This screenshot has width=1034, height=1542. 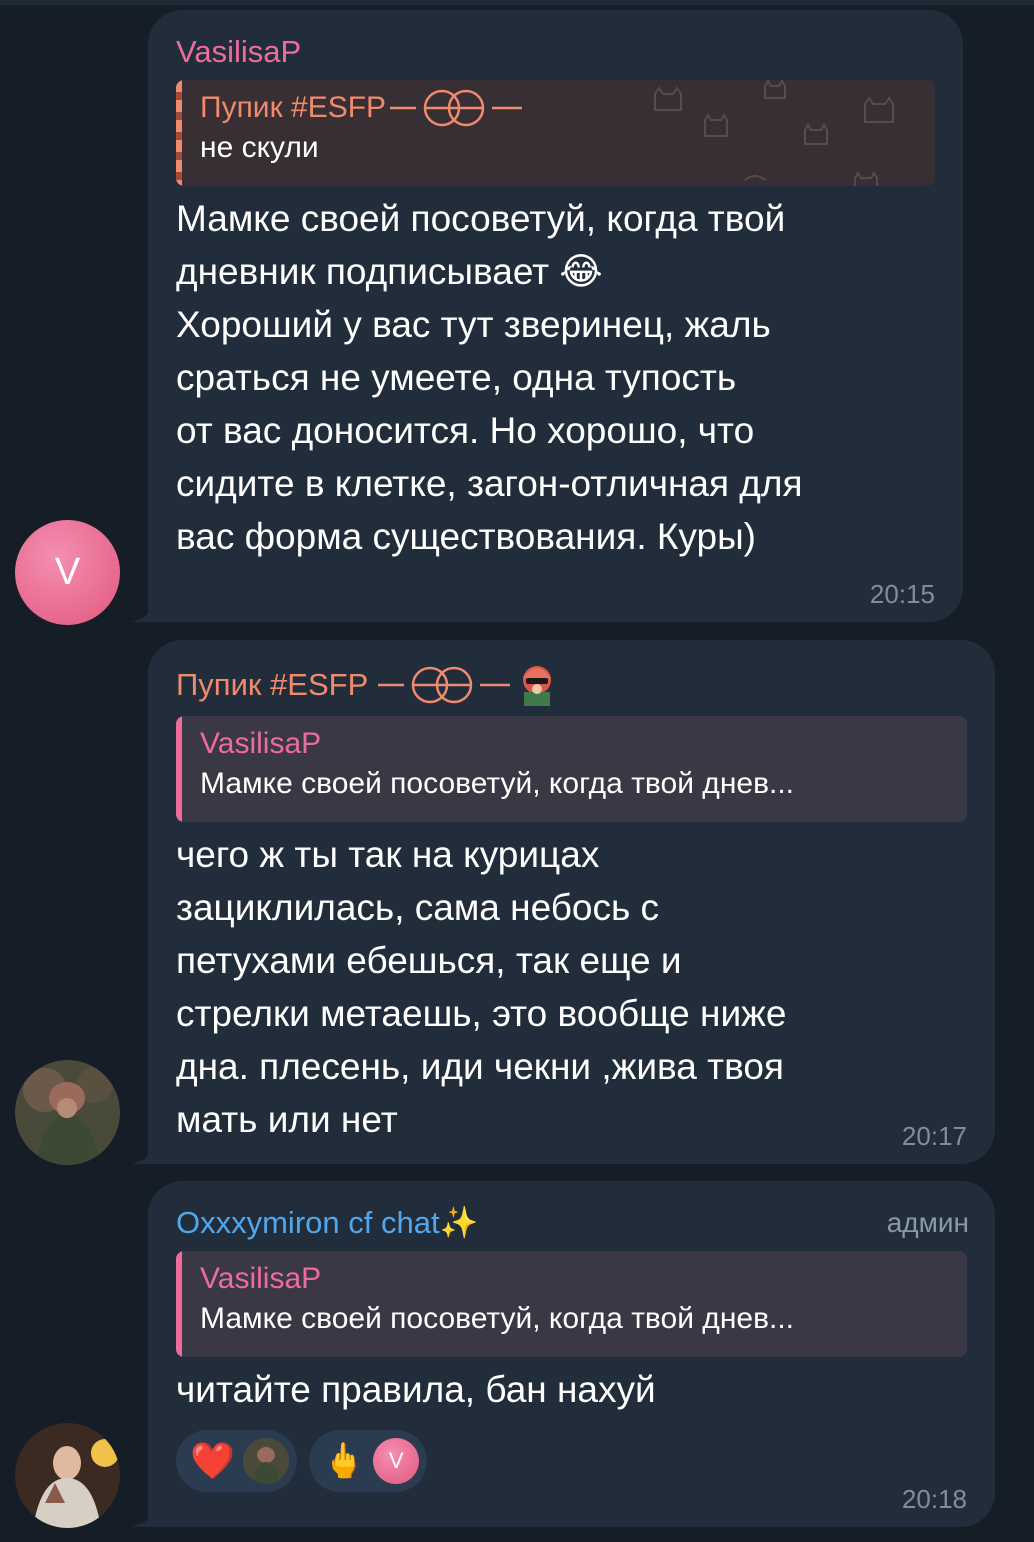 I want to click on message-line: вас форма существования. Куры), so click(x=466, y=536).